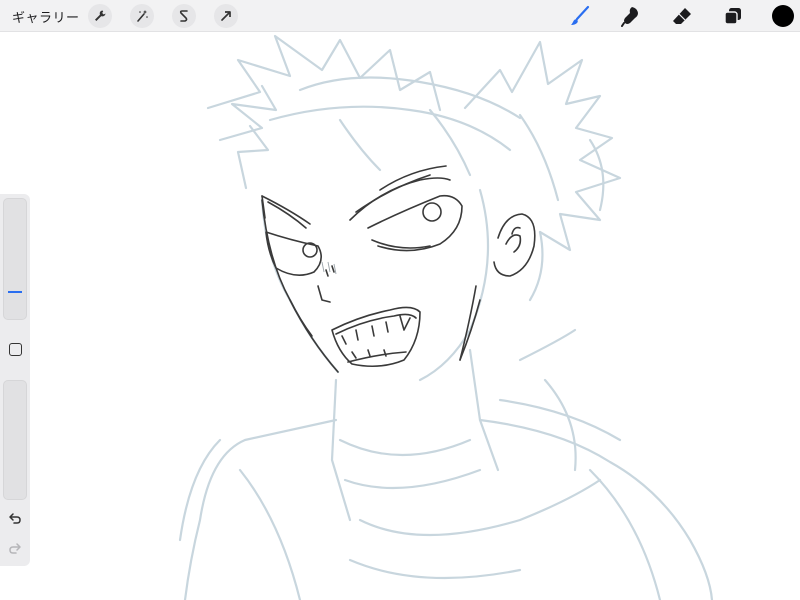  What do you see at coordinates (15, 440) in the screenshot?
I see `opacity-slider` at bounding box center [15, 440].